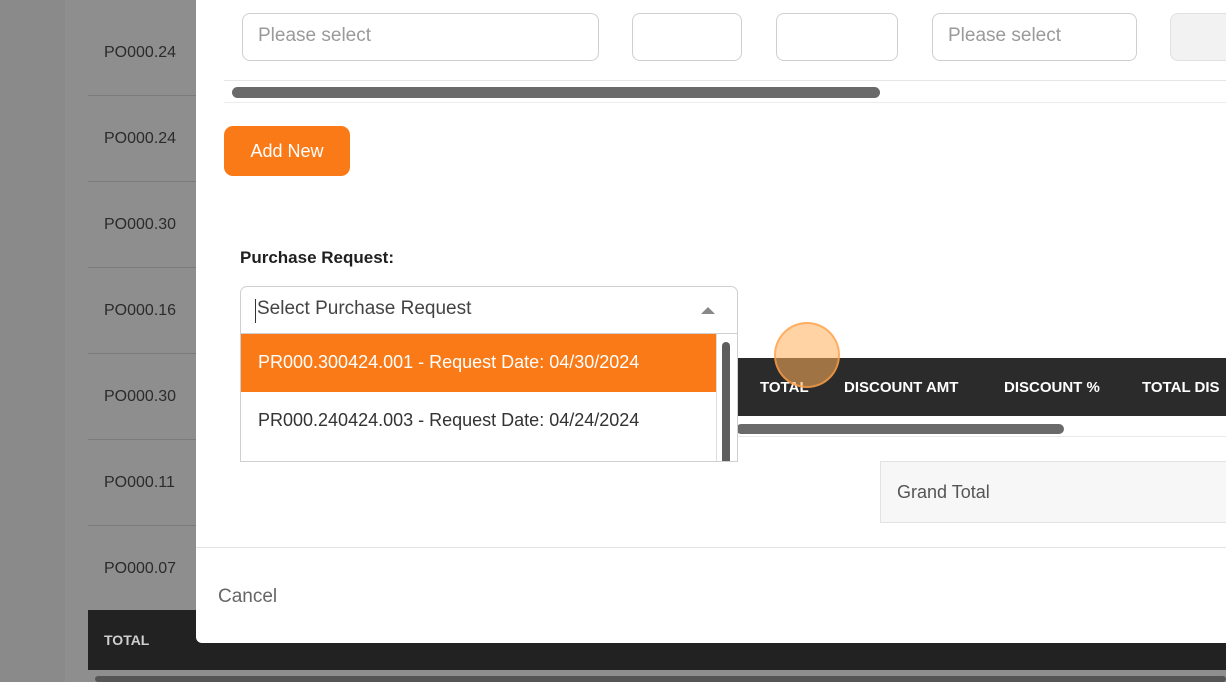 The image size is (1226, 682). I want to click on background-table-row: PO000.07, so click(148, 569).